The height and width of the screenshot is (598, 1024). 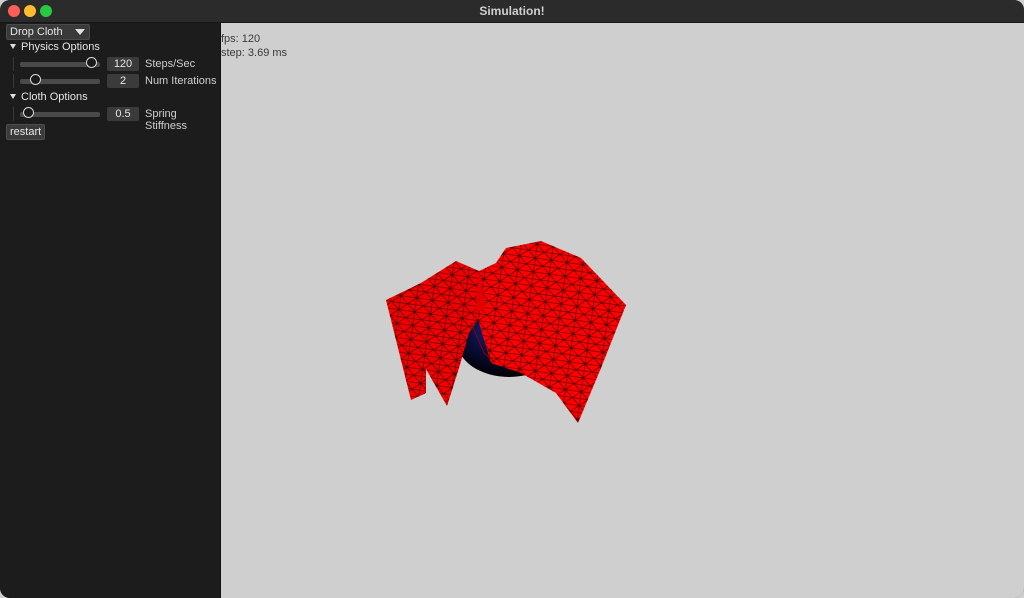 I want to click on scene-select-value: Drop Cloth, so click(x=36, y=32).